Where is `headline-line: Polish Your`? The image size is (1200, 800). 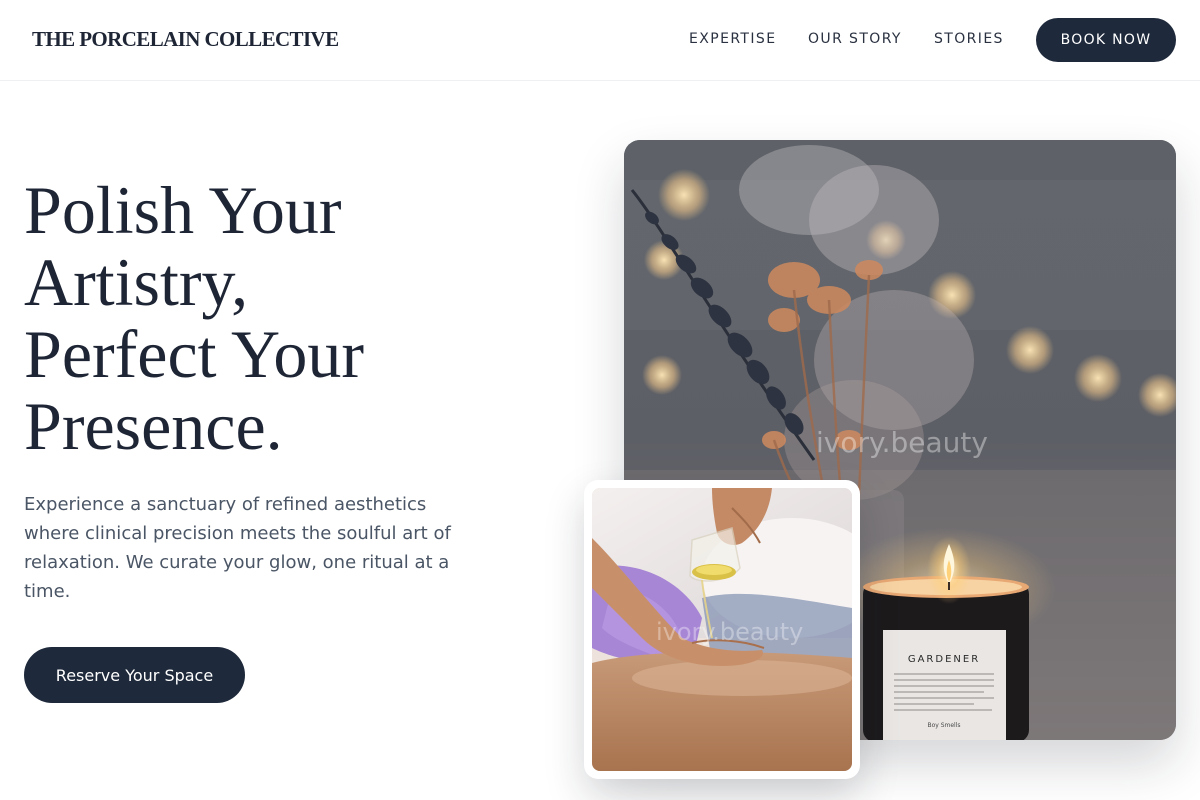 headline-line: Polish Your is located at coordinates (183, 210).